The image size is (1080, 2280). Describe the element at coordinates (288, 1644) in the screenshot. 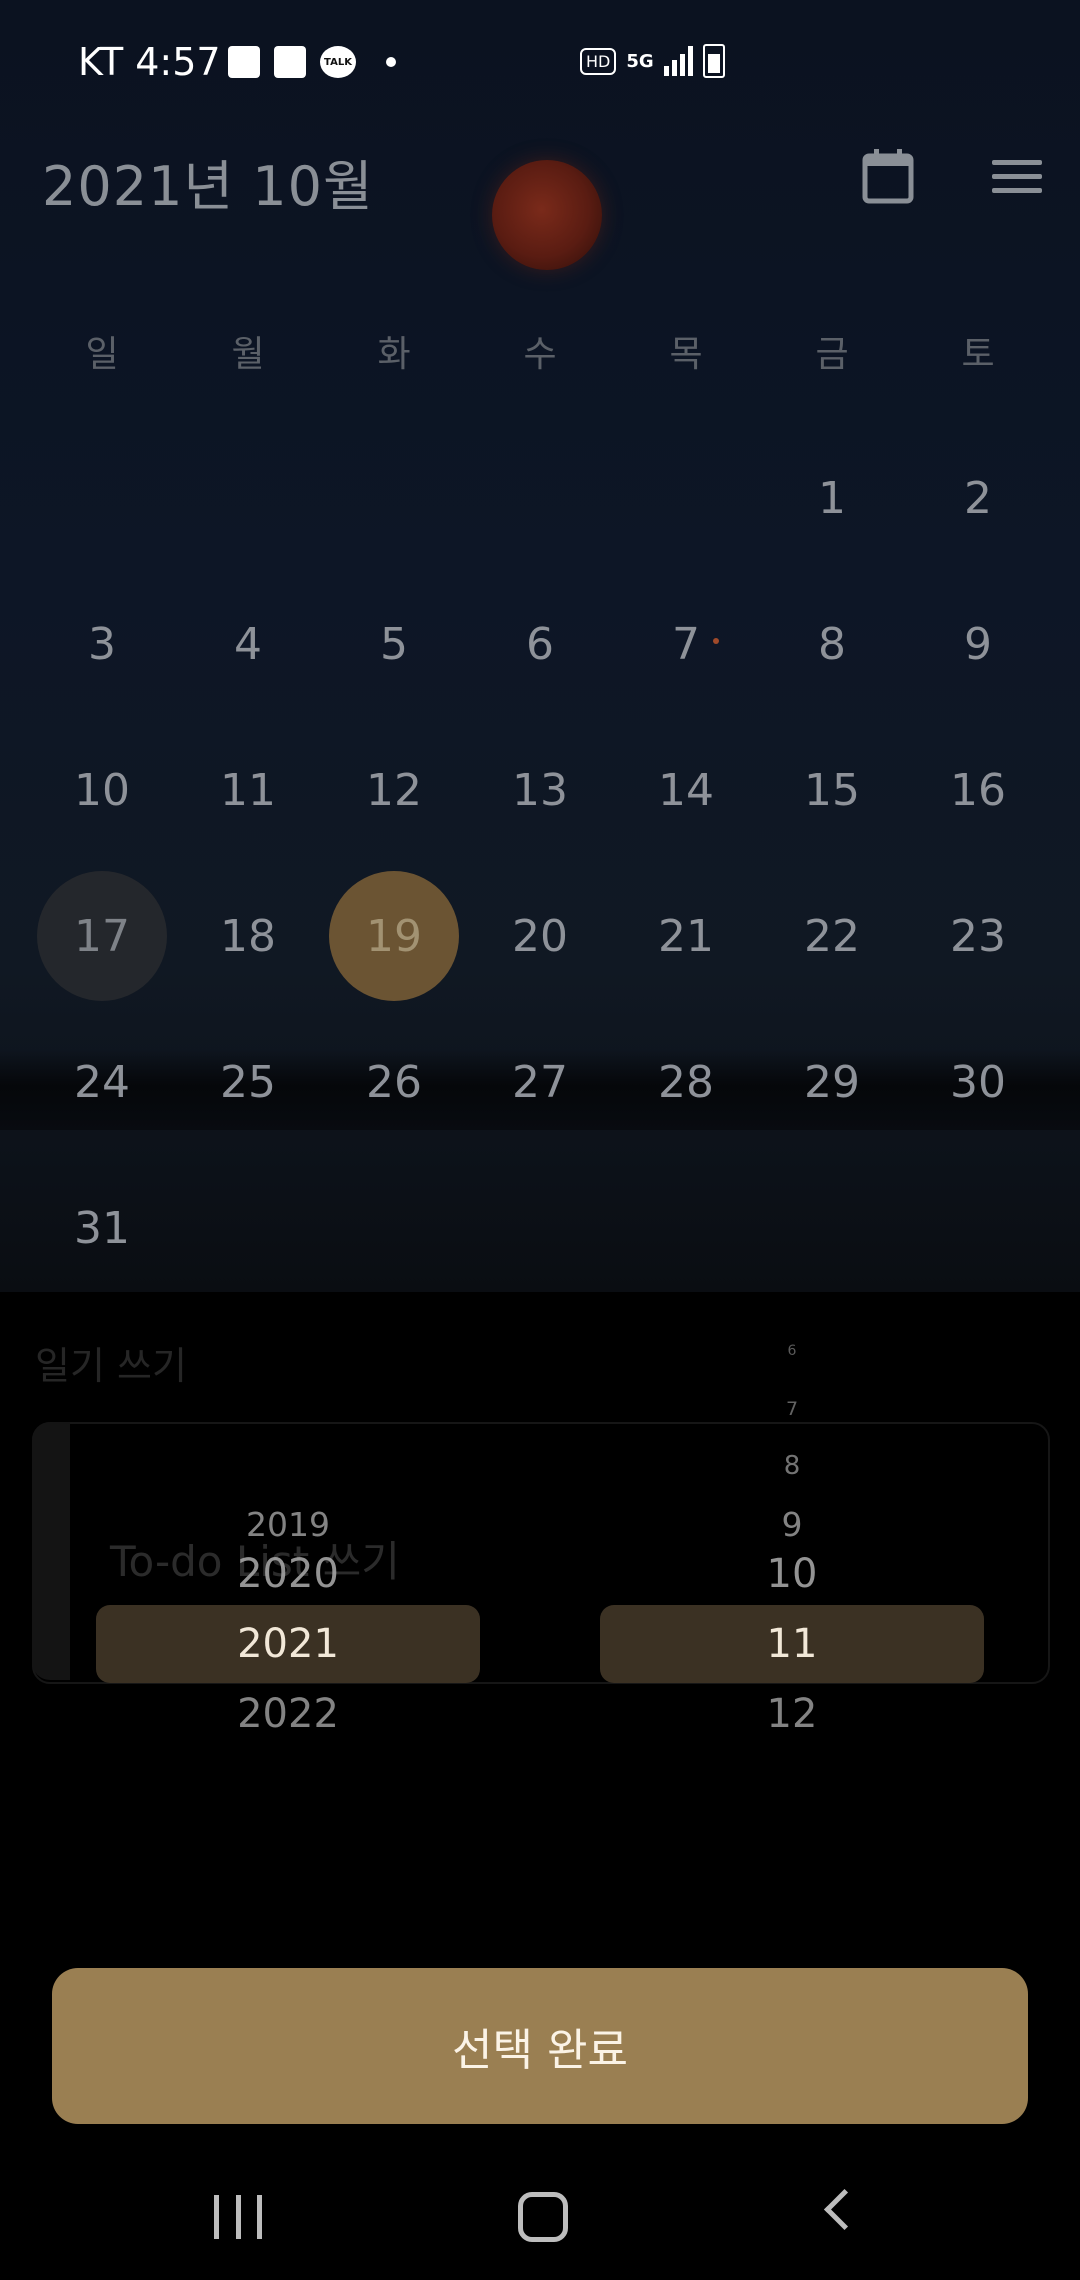

I see `picker-option: 2021` at that location.